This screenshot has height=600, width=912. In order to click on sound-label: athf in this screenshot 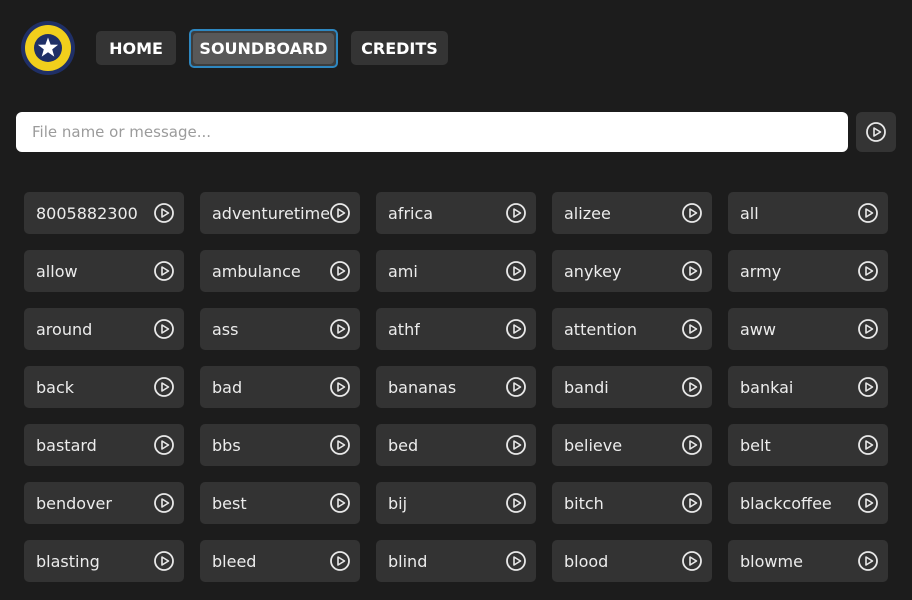, I will do `click(404, 329)`.